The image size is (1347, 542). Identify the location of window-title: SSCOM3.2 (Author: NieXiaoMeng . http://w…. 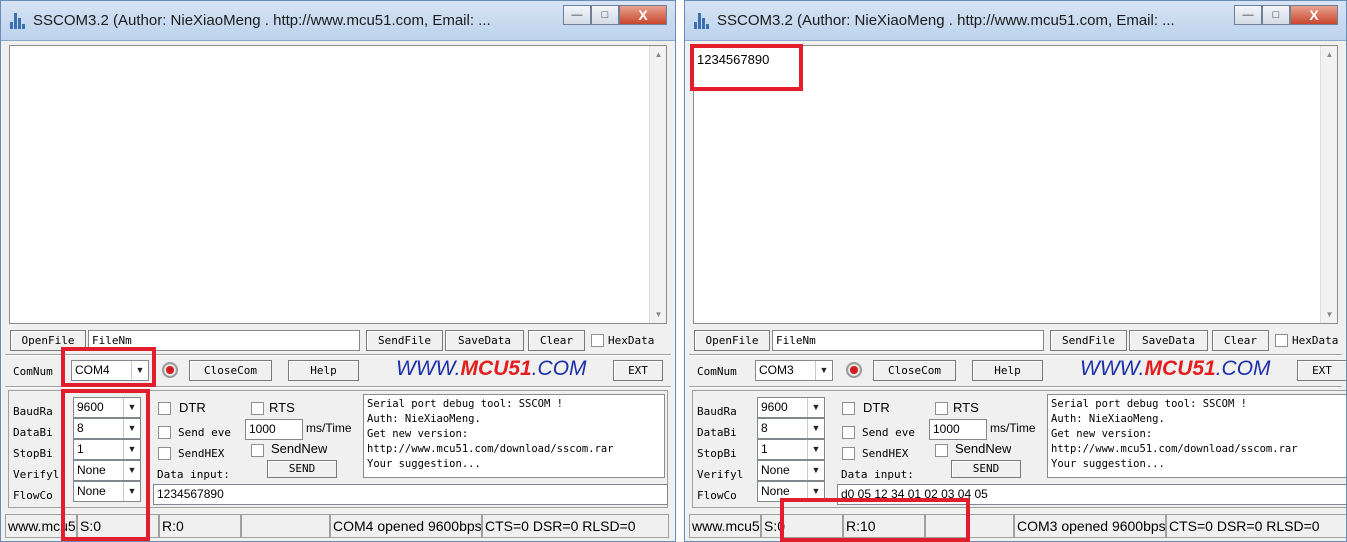
(262, 20).